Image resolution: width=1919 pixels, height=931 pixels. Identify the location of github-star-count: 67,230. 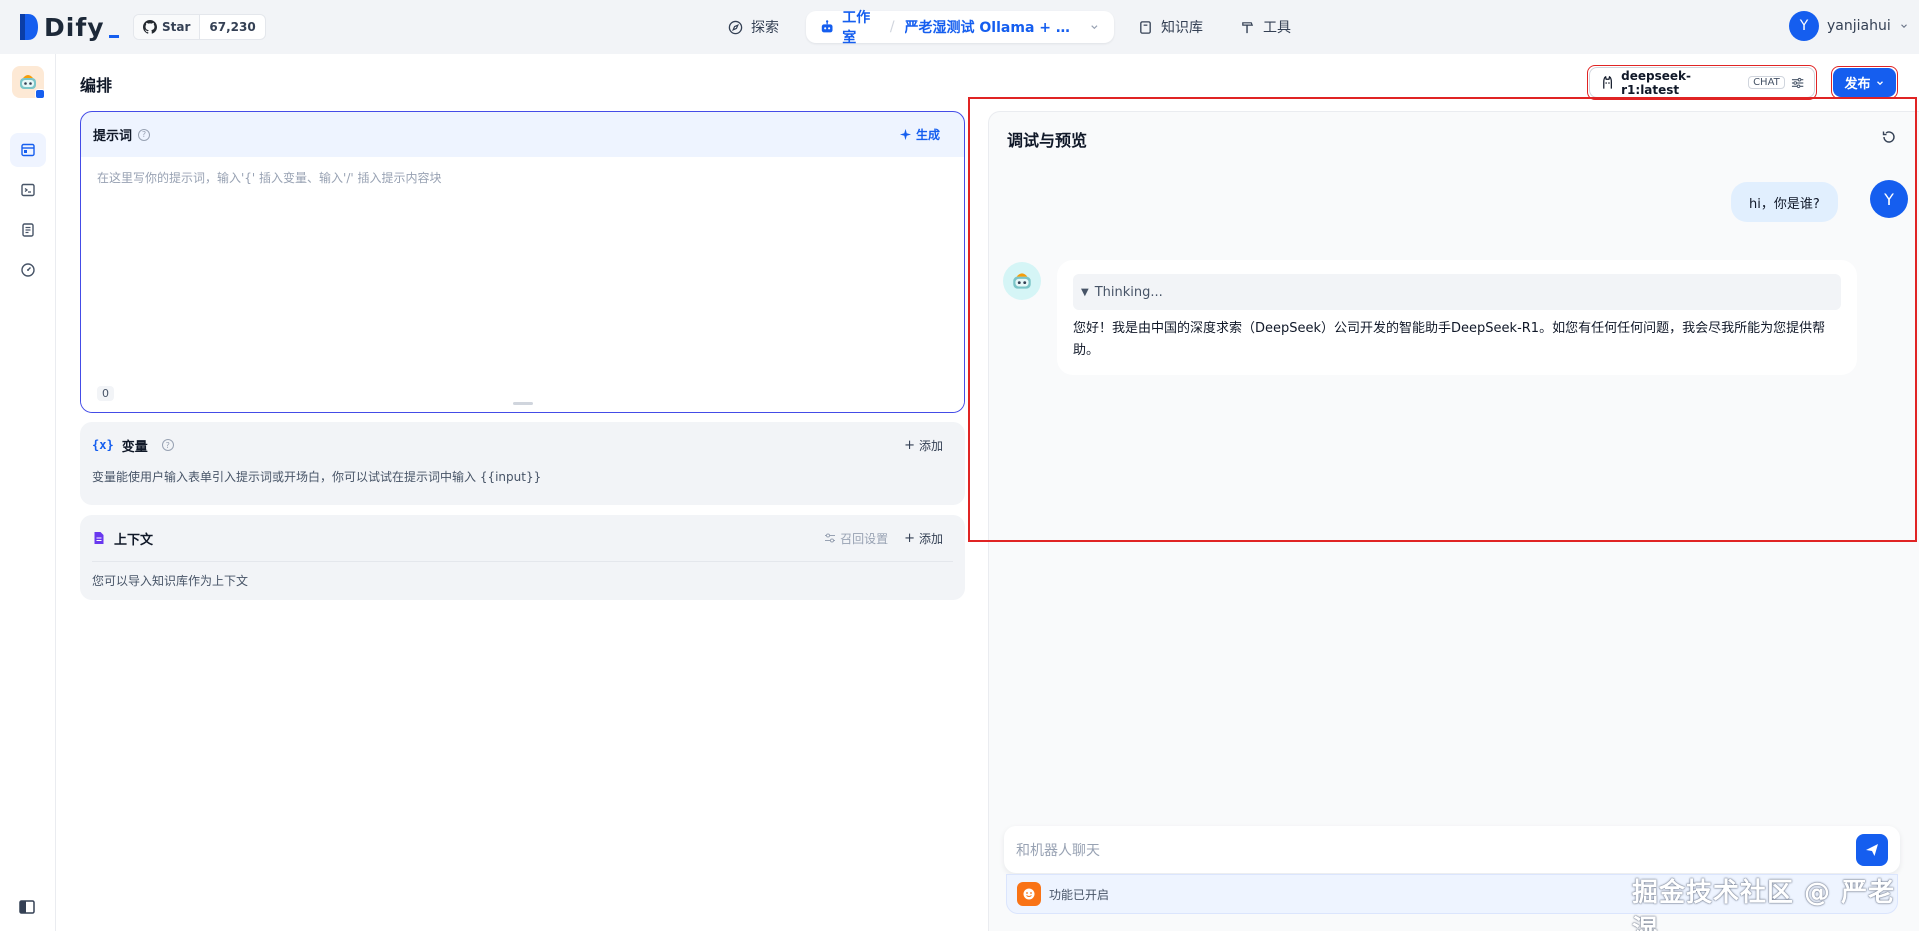
(232, 27).